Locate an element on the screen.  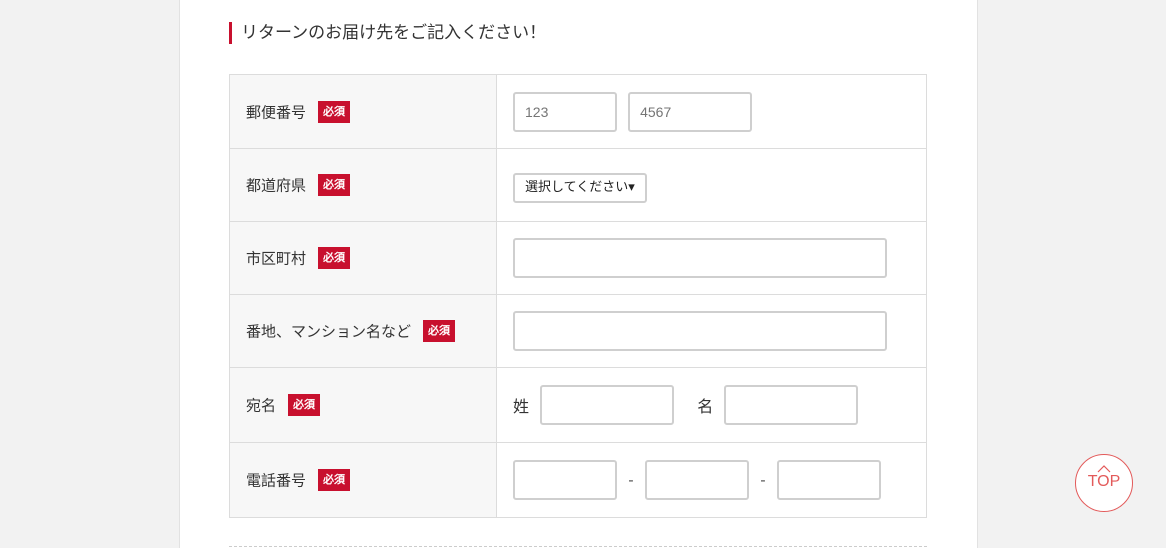
chevron-up-icon is located at coordinates (1104, 467).